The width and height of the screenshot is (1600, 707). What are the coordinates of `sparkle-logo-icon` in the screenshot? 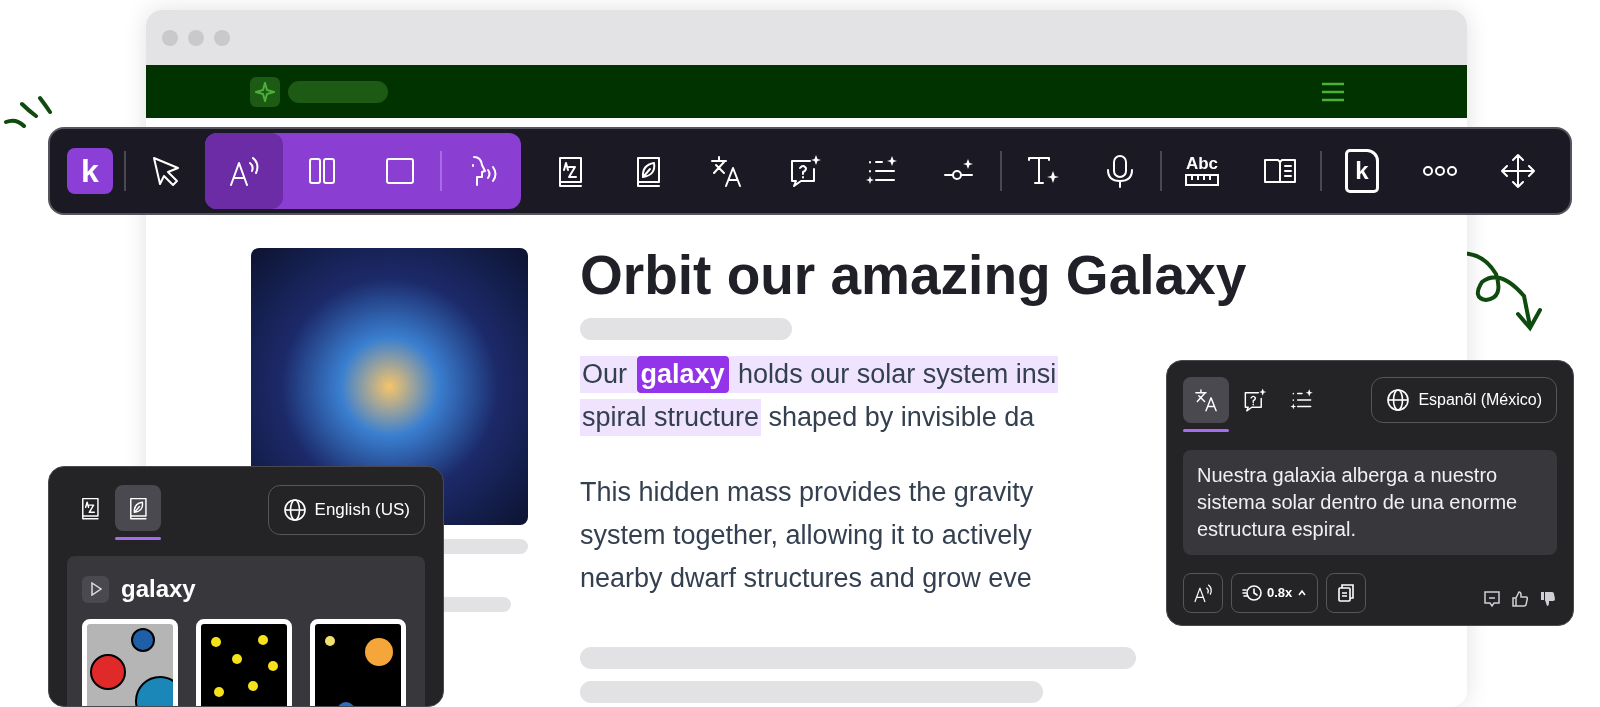 It's located at (265, 91).